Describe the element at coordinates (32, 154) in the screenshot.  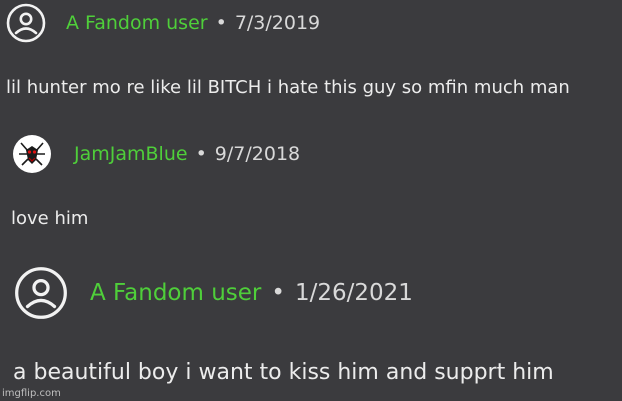
I see `custom-avatar-image` at that location.